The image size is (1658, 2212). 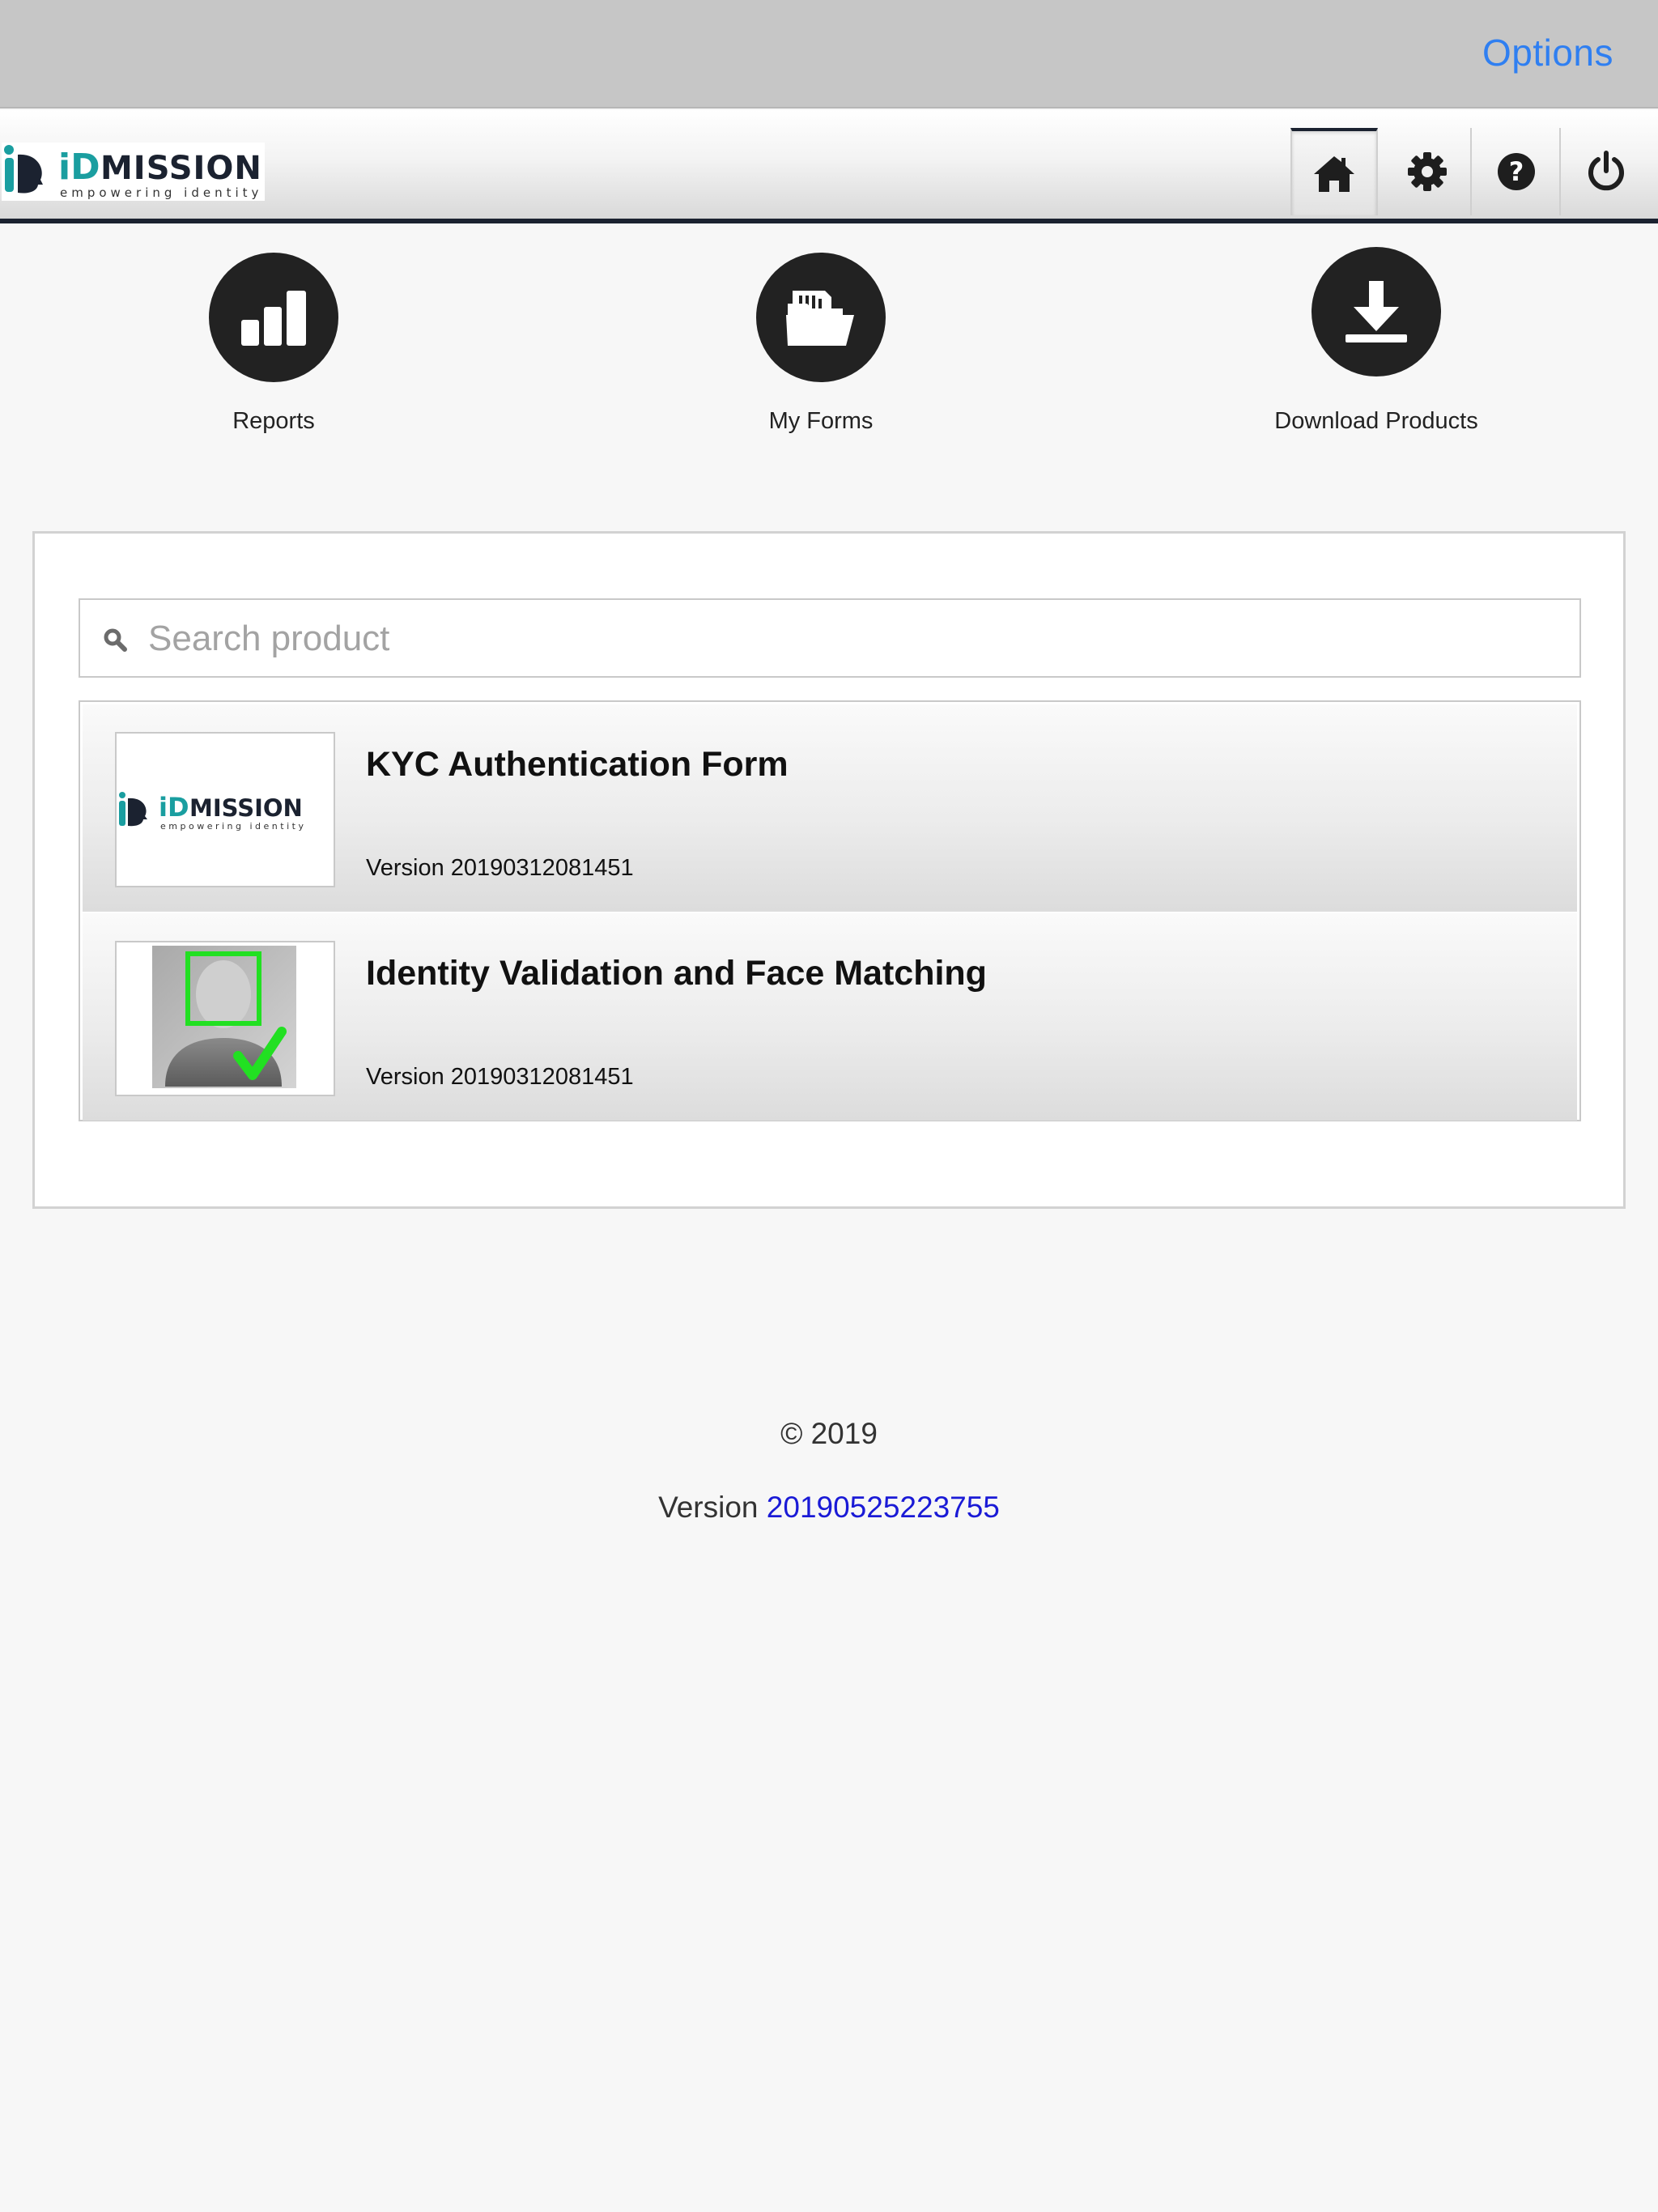 I want to click on bar-chart-icon, so click(x=273, y=318).